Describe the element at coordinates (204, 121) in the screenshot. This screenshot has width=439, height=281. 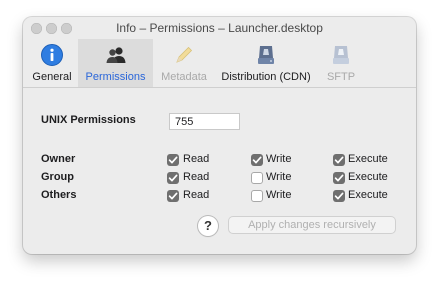
I see `unix-permissions-field: 755` at that location.